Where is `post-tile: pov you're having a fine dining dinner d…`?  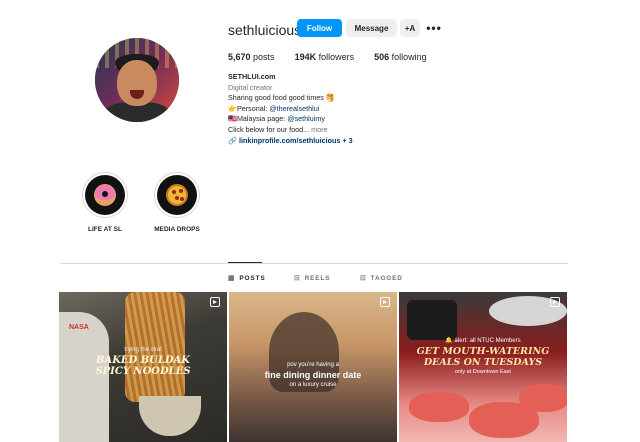
post-tile: pov you're having a fine dining dinner d… is located at coordinates (313, 367).